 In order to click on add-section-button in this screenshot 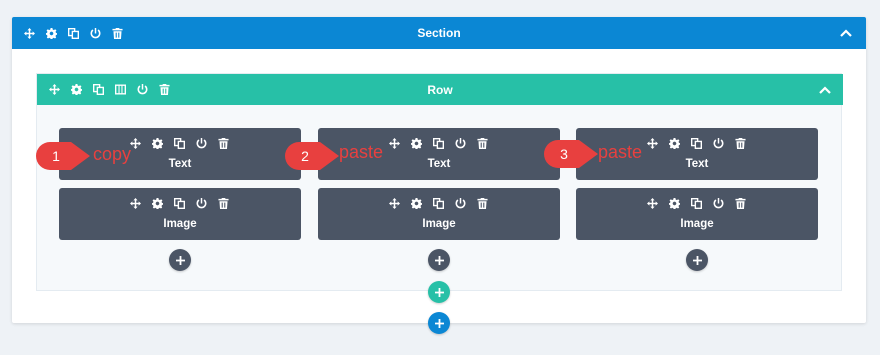, I will do `click(439, 323)`.